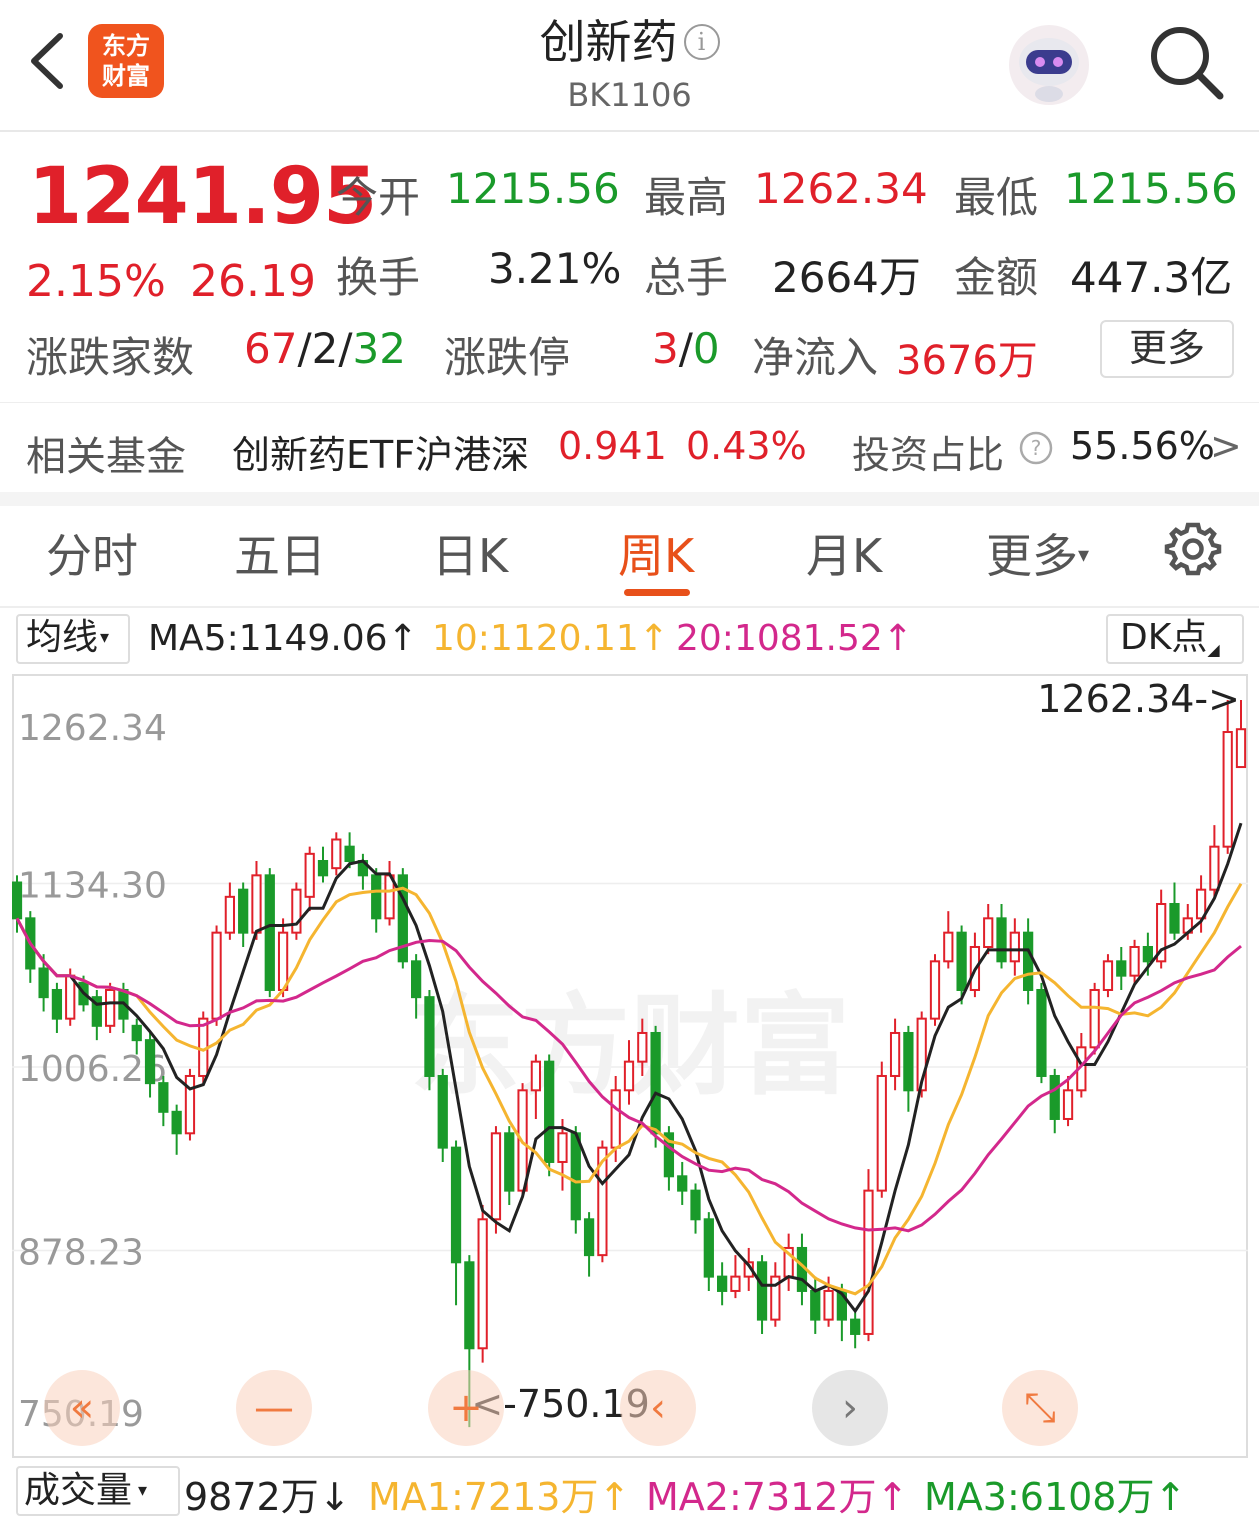 The image size is (1259, 1525). What do you see at coordinates (470, 553) in the screenshot?
I see `tab-daily-k: 日K` at bounding box center [470, 553].